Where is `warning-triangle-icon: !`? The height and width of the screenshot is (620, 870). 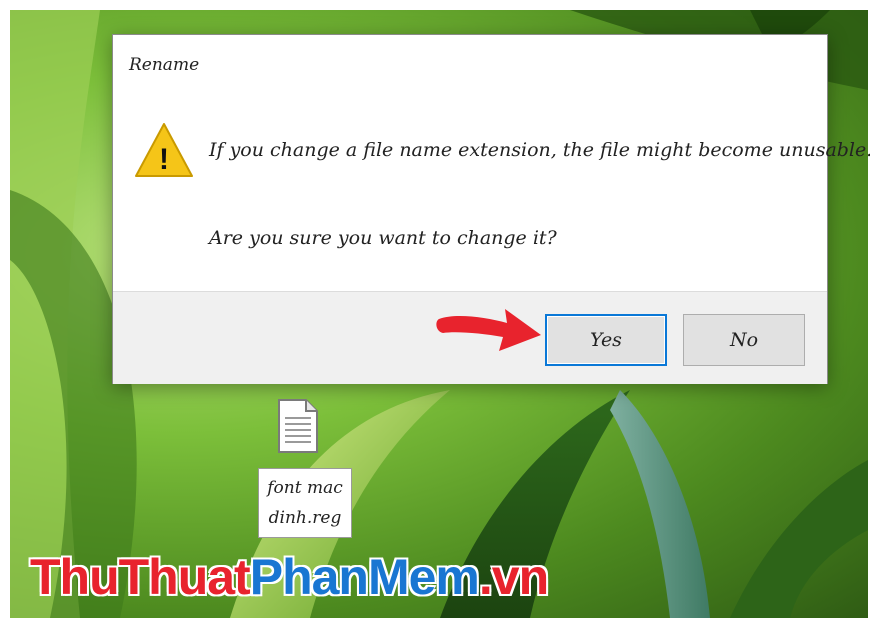
warning-triangle-icon: ! is located at coordinates (164, 150).